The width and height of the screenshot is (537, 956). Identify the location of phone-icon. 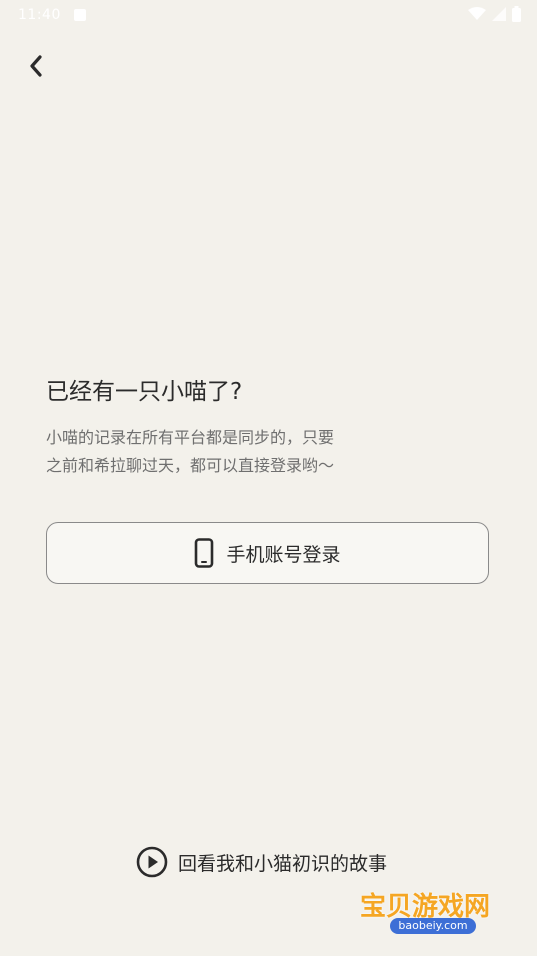
(204, 553).